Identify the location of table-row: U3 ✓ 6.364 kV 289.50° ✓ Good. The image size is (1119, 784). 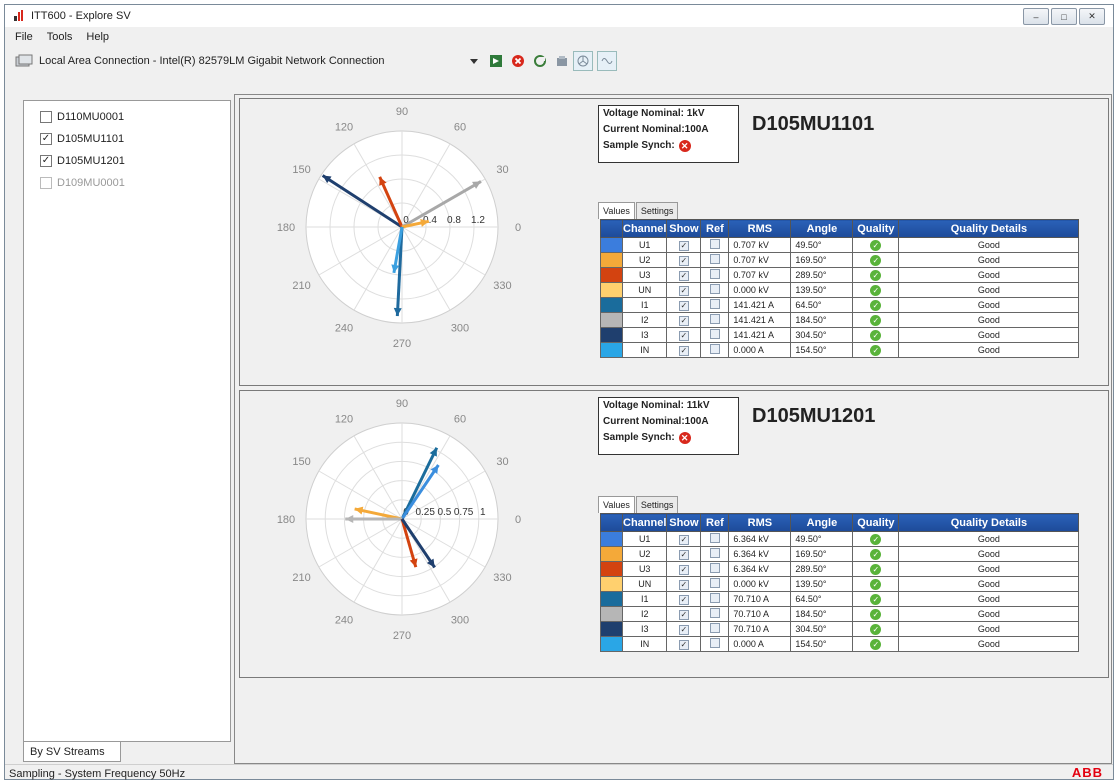
(840, 569).